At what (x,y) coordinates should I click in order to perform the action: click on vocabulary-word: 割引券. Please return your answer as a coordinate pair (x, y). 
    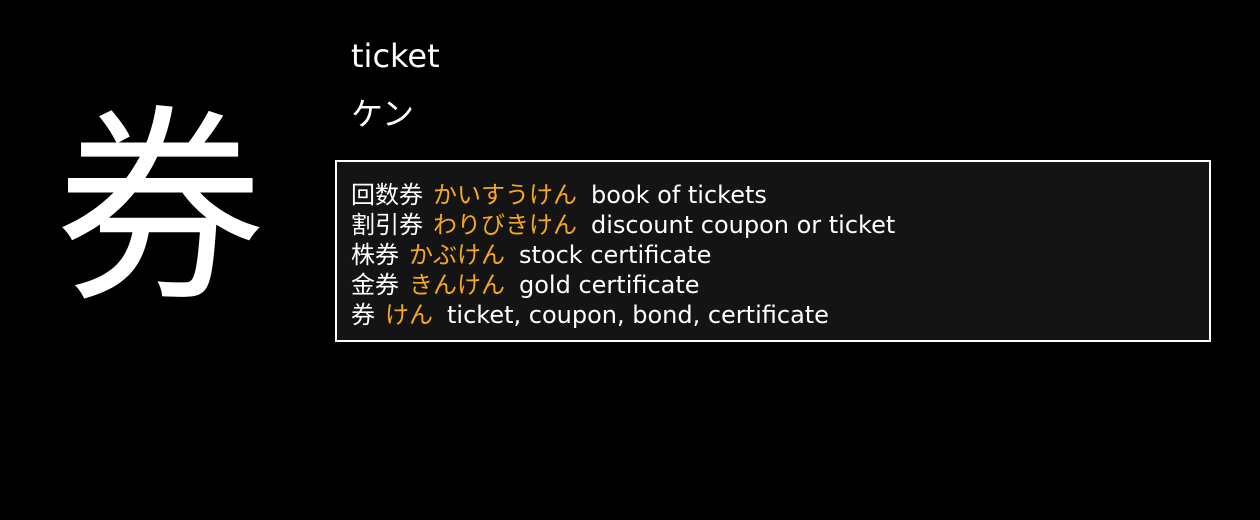
    Looking at the image, I should click on (387, 225).